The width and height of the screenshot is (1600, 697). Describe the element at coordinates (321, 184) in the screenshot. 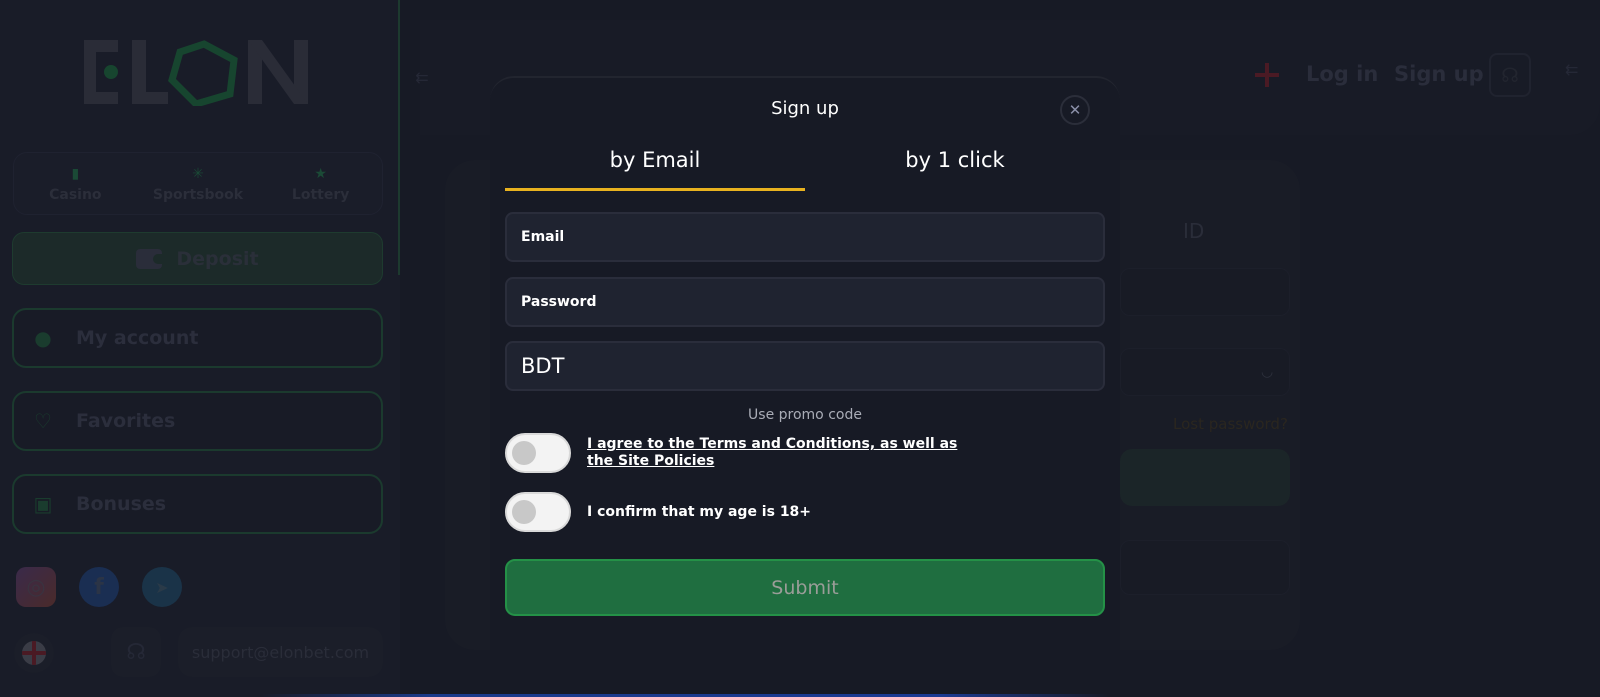

I see `nav-item-lottery: ★ Lottery` at that location.